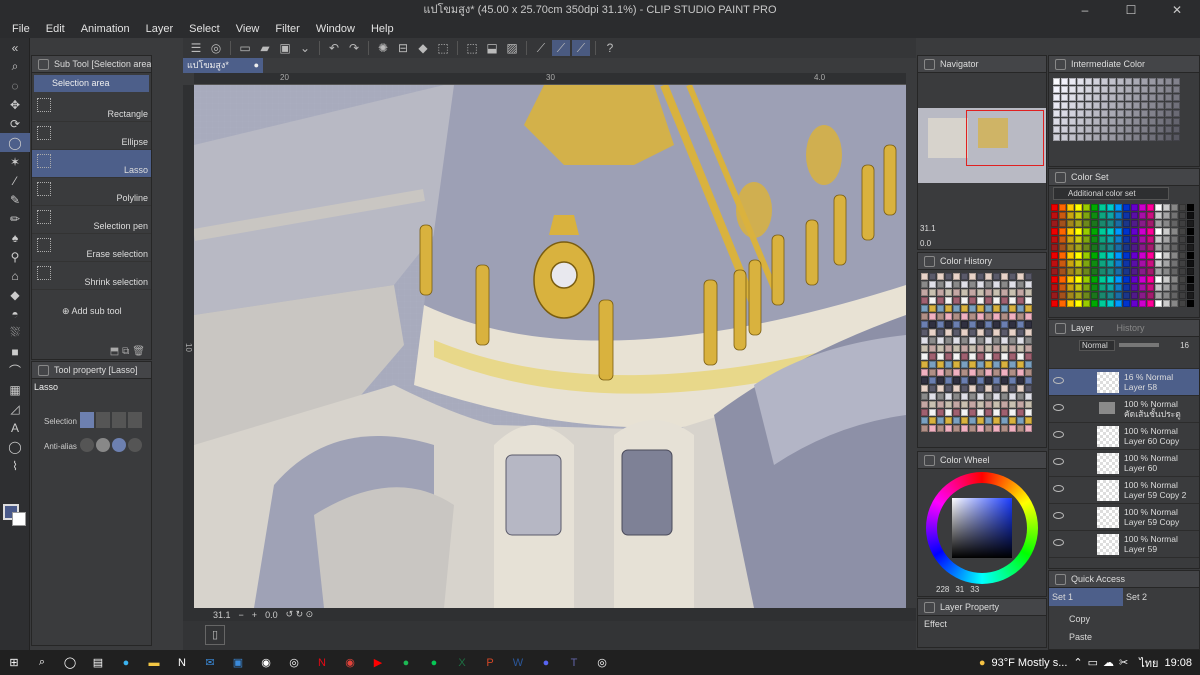  What do you see at coordinates (285, 48) in the screenshot?
I see `save-icon: ▣` at bounding box center [285, 48].